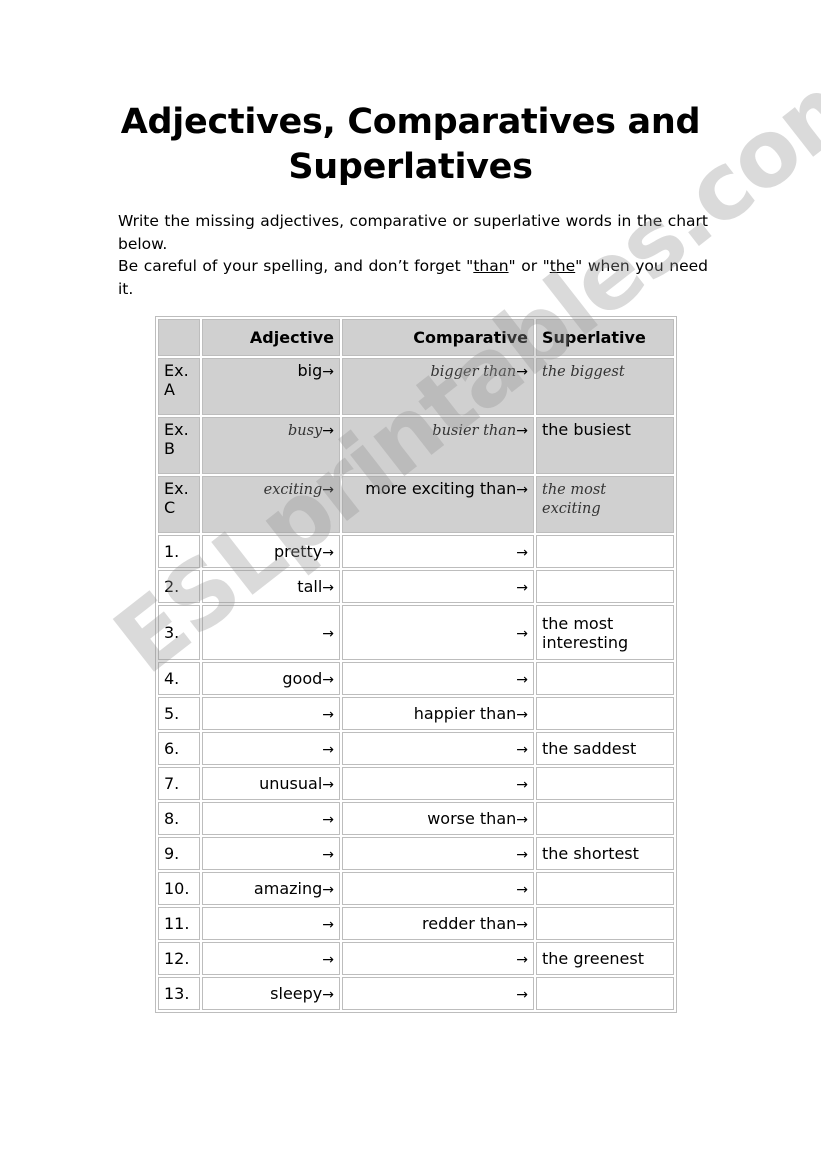 The image size is (821, 1169). I want to click on header-comparative: Comparative, so click(438, 337).